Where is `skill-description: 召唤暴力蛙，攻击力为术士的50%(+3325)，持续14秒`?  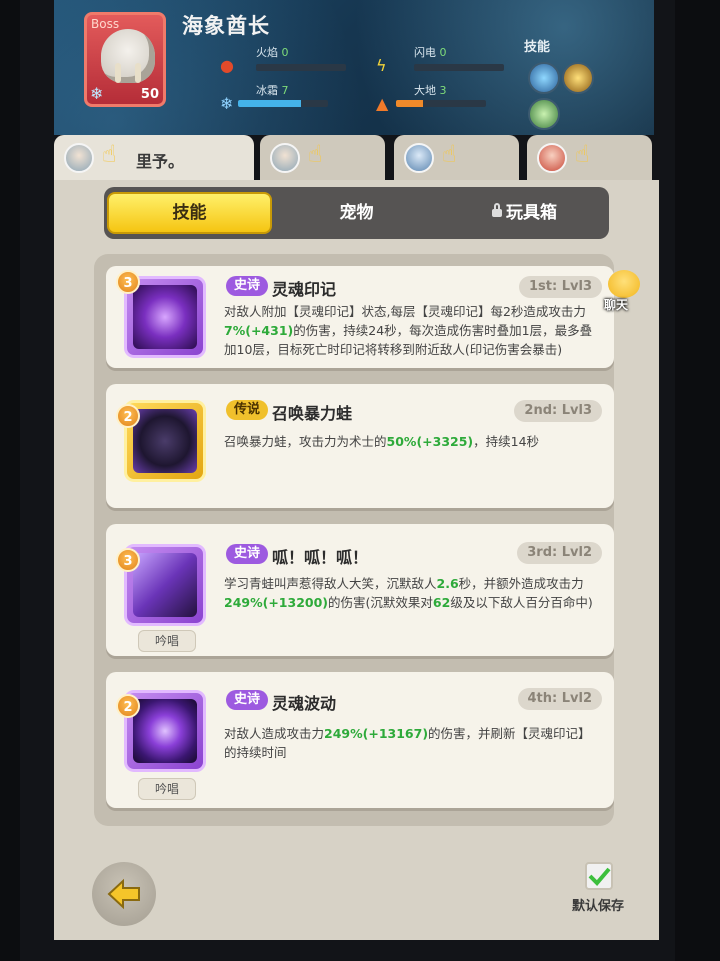 skill-description: 召唤暴力蛙，攻击力为术士的50%(+3325)，持续14秒 is located at coordinates (382, 441).